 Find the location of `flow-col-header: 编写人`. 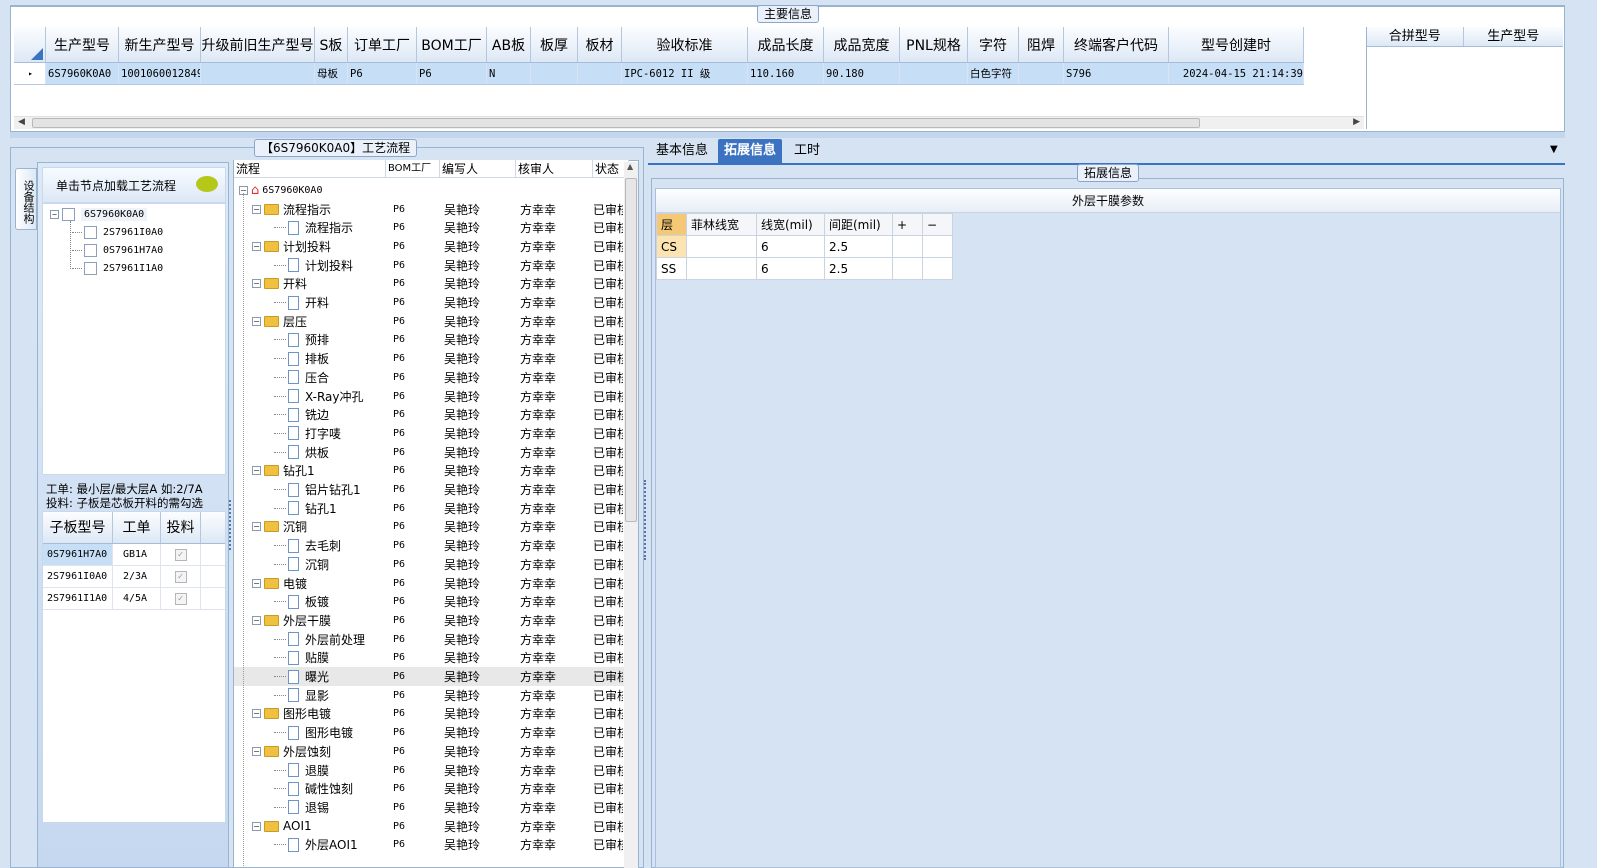

flow-col-header: 编写人 is located at coordinates (478, 168).